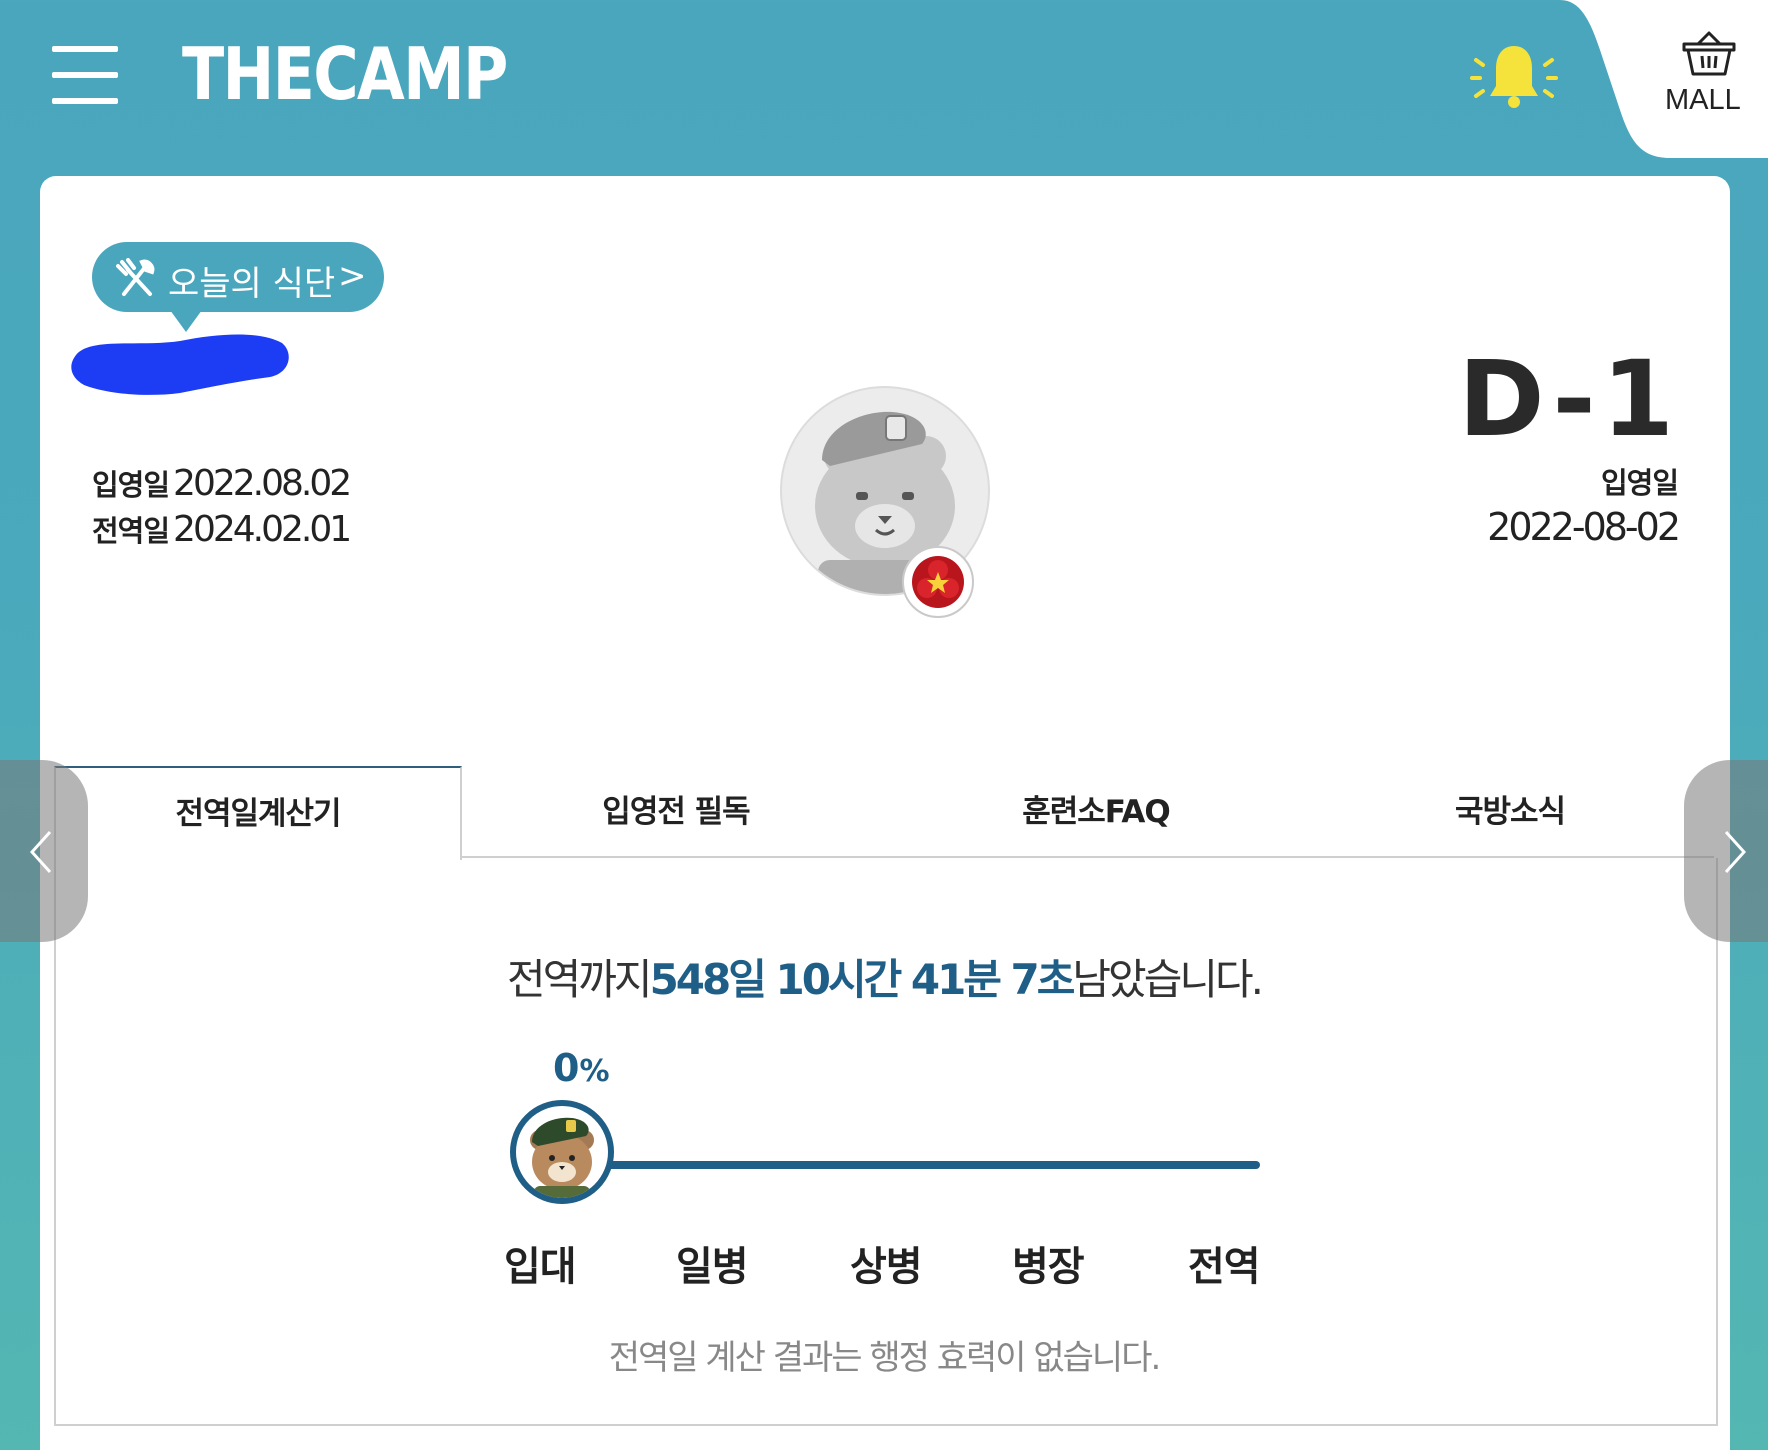  What do you see at coordinates (252, 284) in the screenshot?
I see `todays-meal-label: 오늘의 식단` at bounding box center [252, 284].